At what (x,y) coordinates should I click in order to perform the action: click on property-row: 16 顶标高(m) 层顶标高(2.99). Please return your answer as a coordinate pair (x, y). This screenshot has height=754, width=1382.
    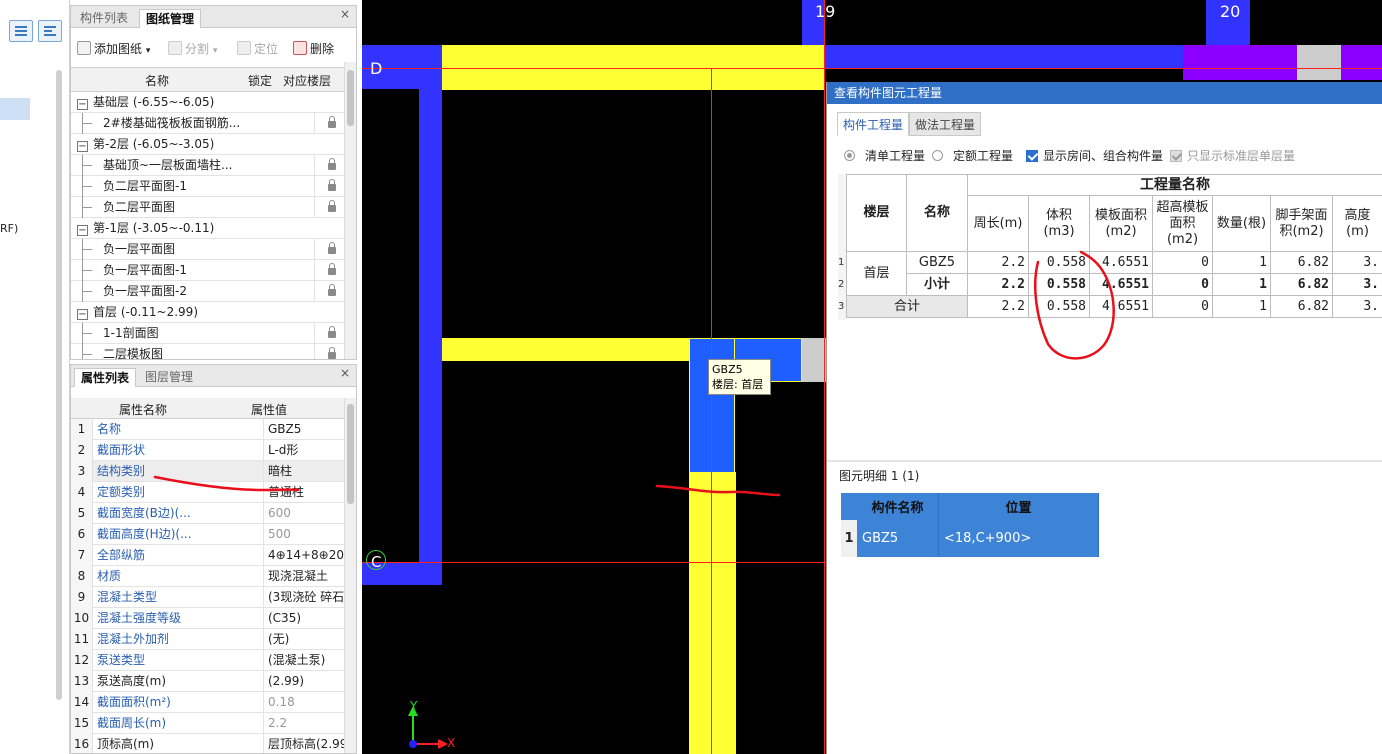
    Looking at the image, I should click on (213, 743).